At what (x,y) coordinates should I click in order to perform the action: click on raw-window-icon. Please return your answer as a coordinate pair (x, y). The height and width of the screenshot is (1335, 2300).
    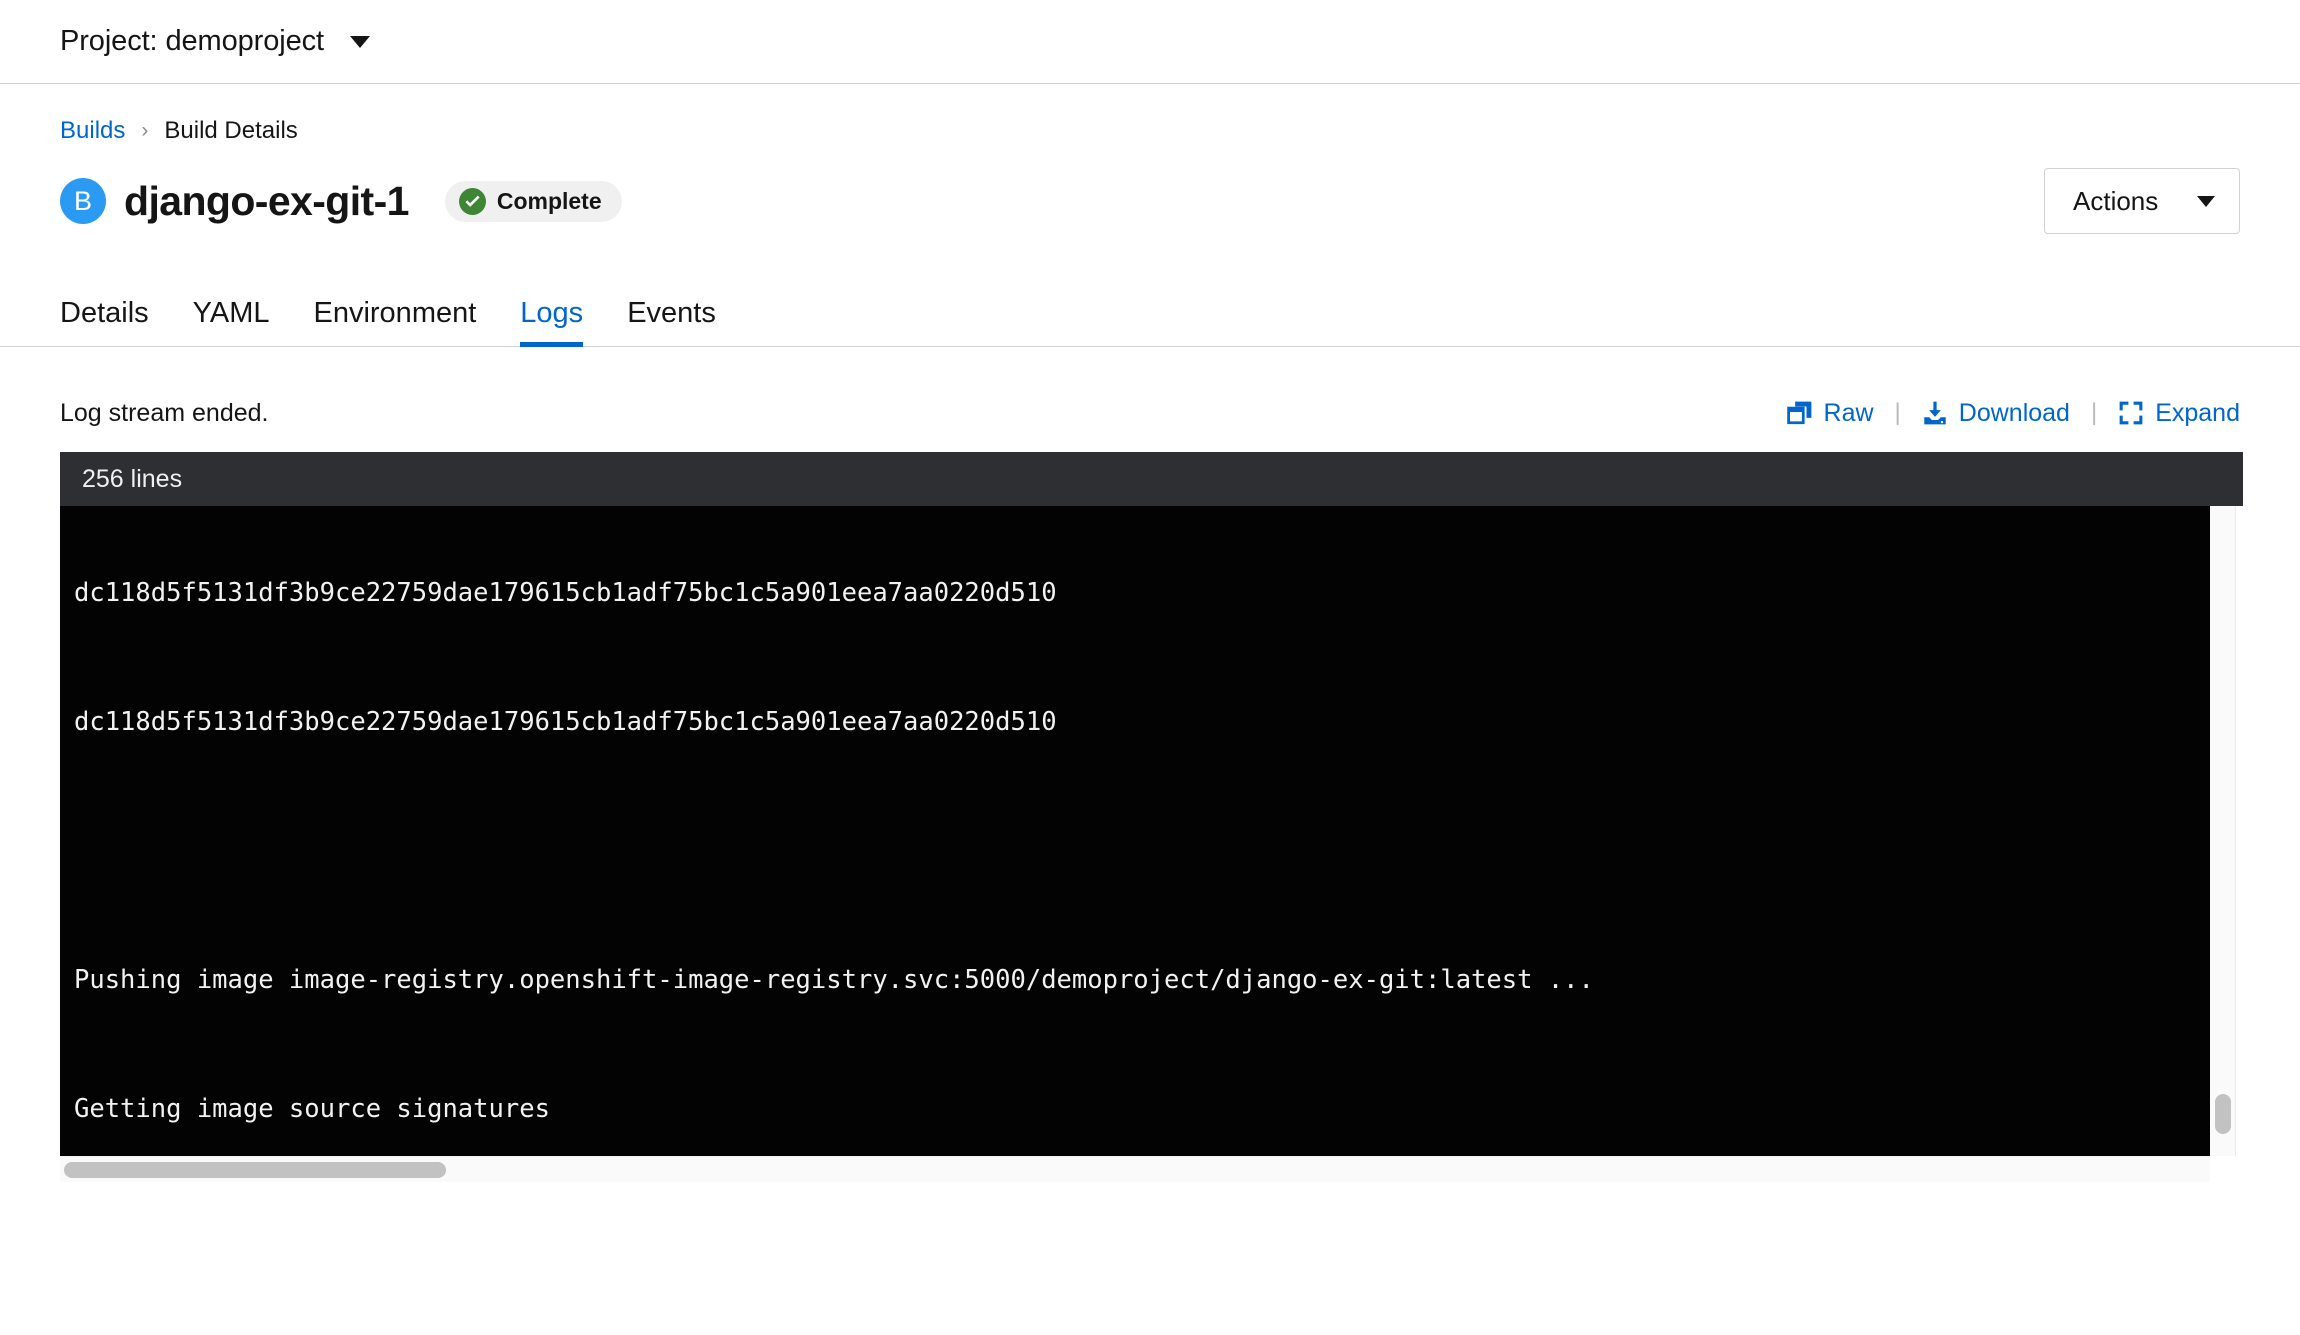
    Looking at the image, I should click on (1798, 413).